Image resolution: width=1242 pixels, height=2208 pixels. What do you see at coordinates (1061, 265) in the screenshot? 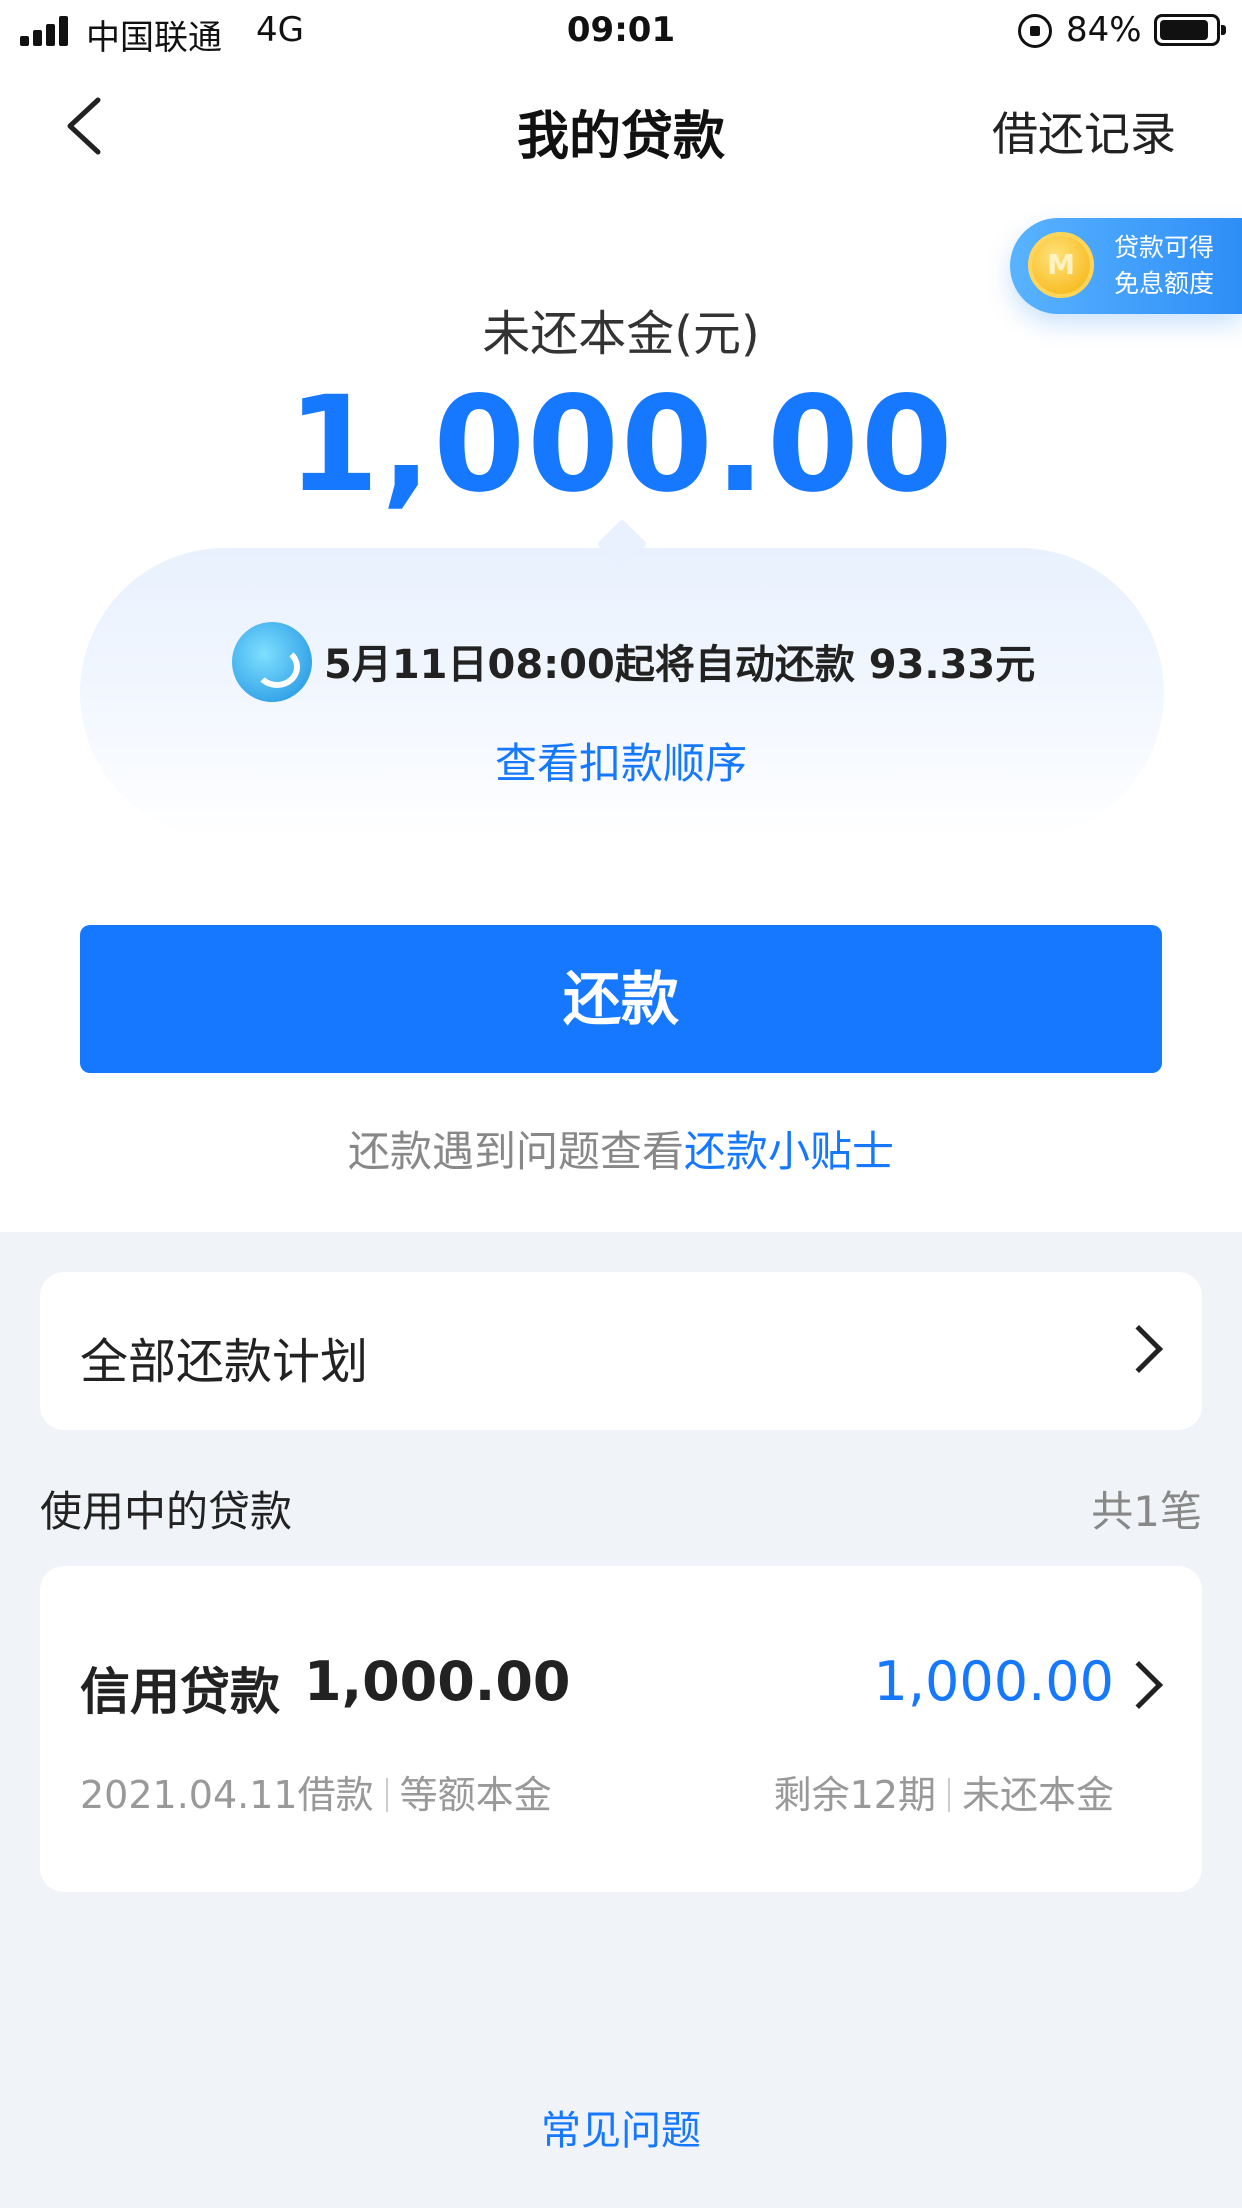
I see `coin-icon` at bounding box center [1061, 265].